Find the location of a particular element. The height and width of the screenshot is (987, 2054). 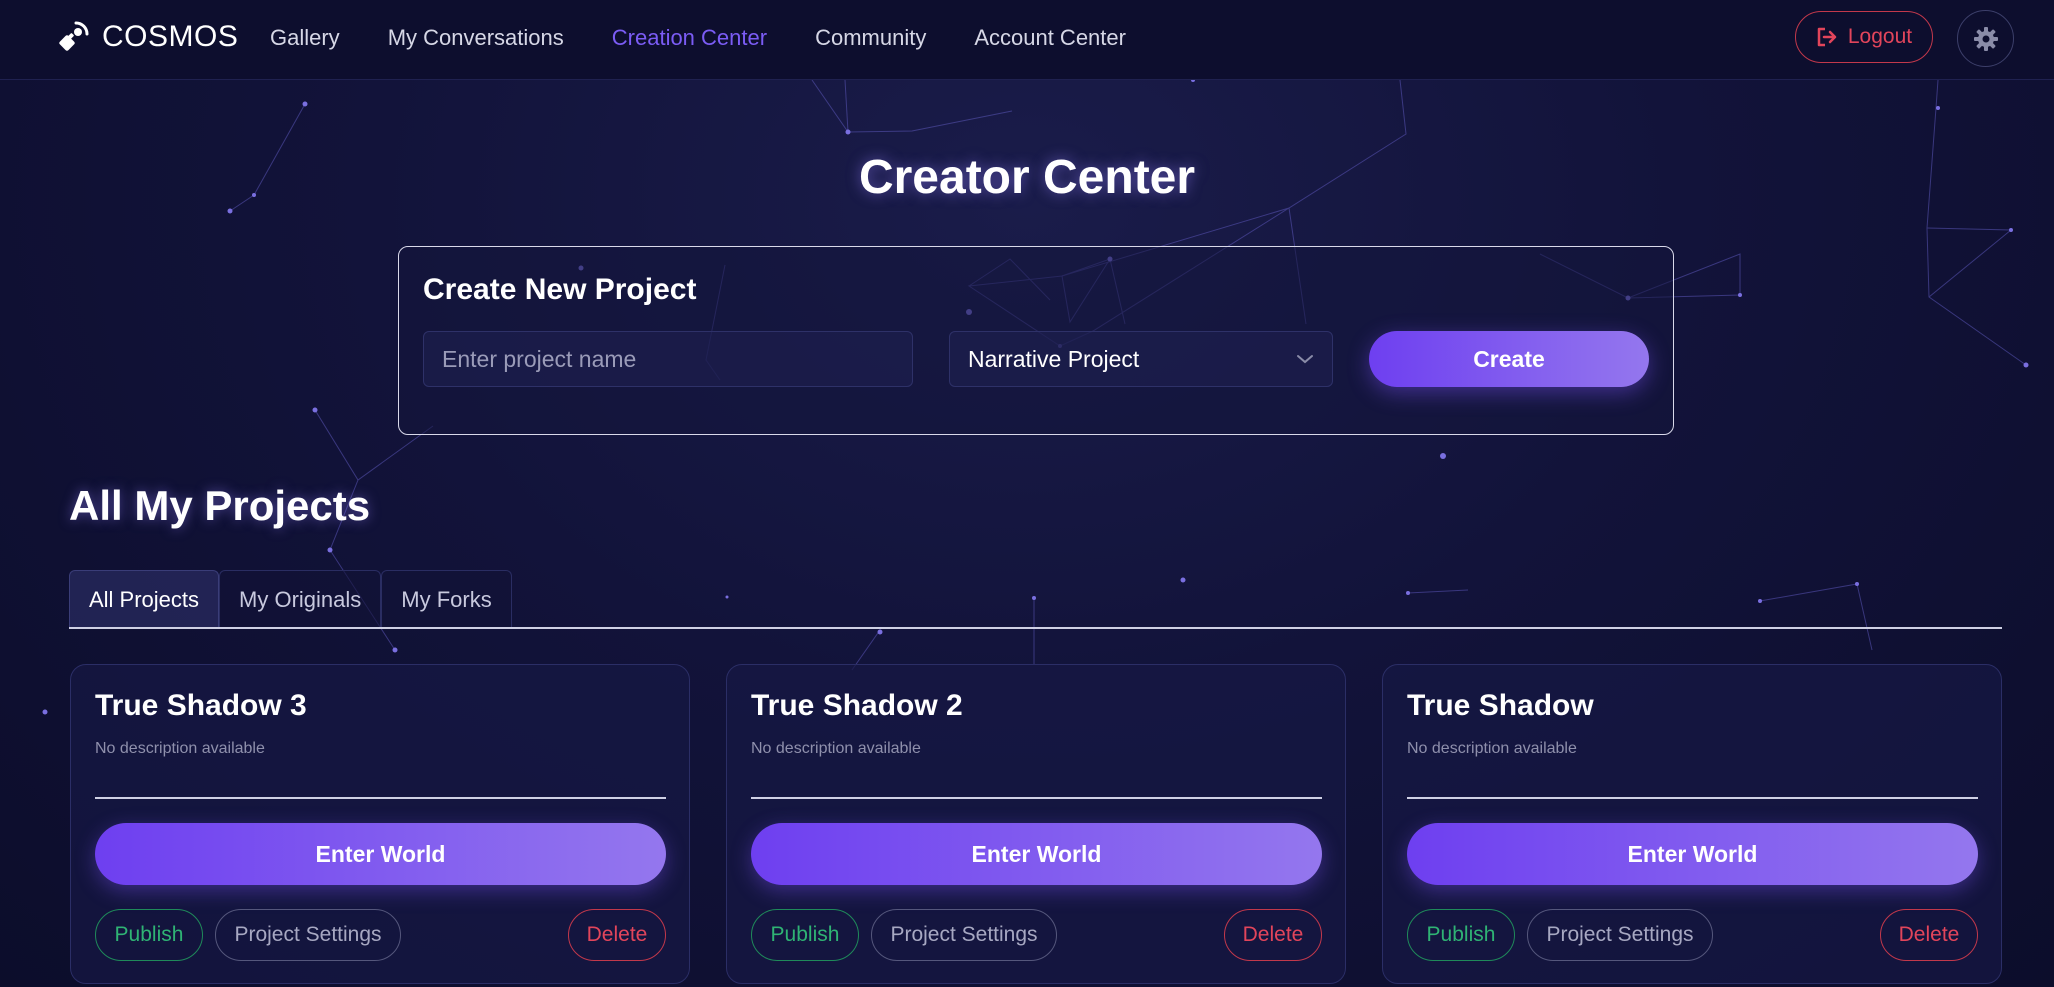

brand: COSMOS is located at coordinates (147, 37).